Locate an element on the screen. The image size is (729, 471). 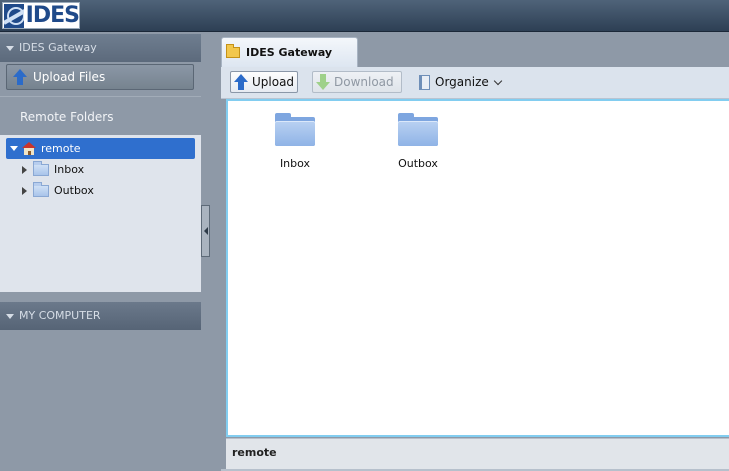
tab-ides-gateway: IDES Gateway is located at coordinates (289, 52).